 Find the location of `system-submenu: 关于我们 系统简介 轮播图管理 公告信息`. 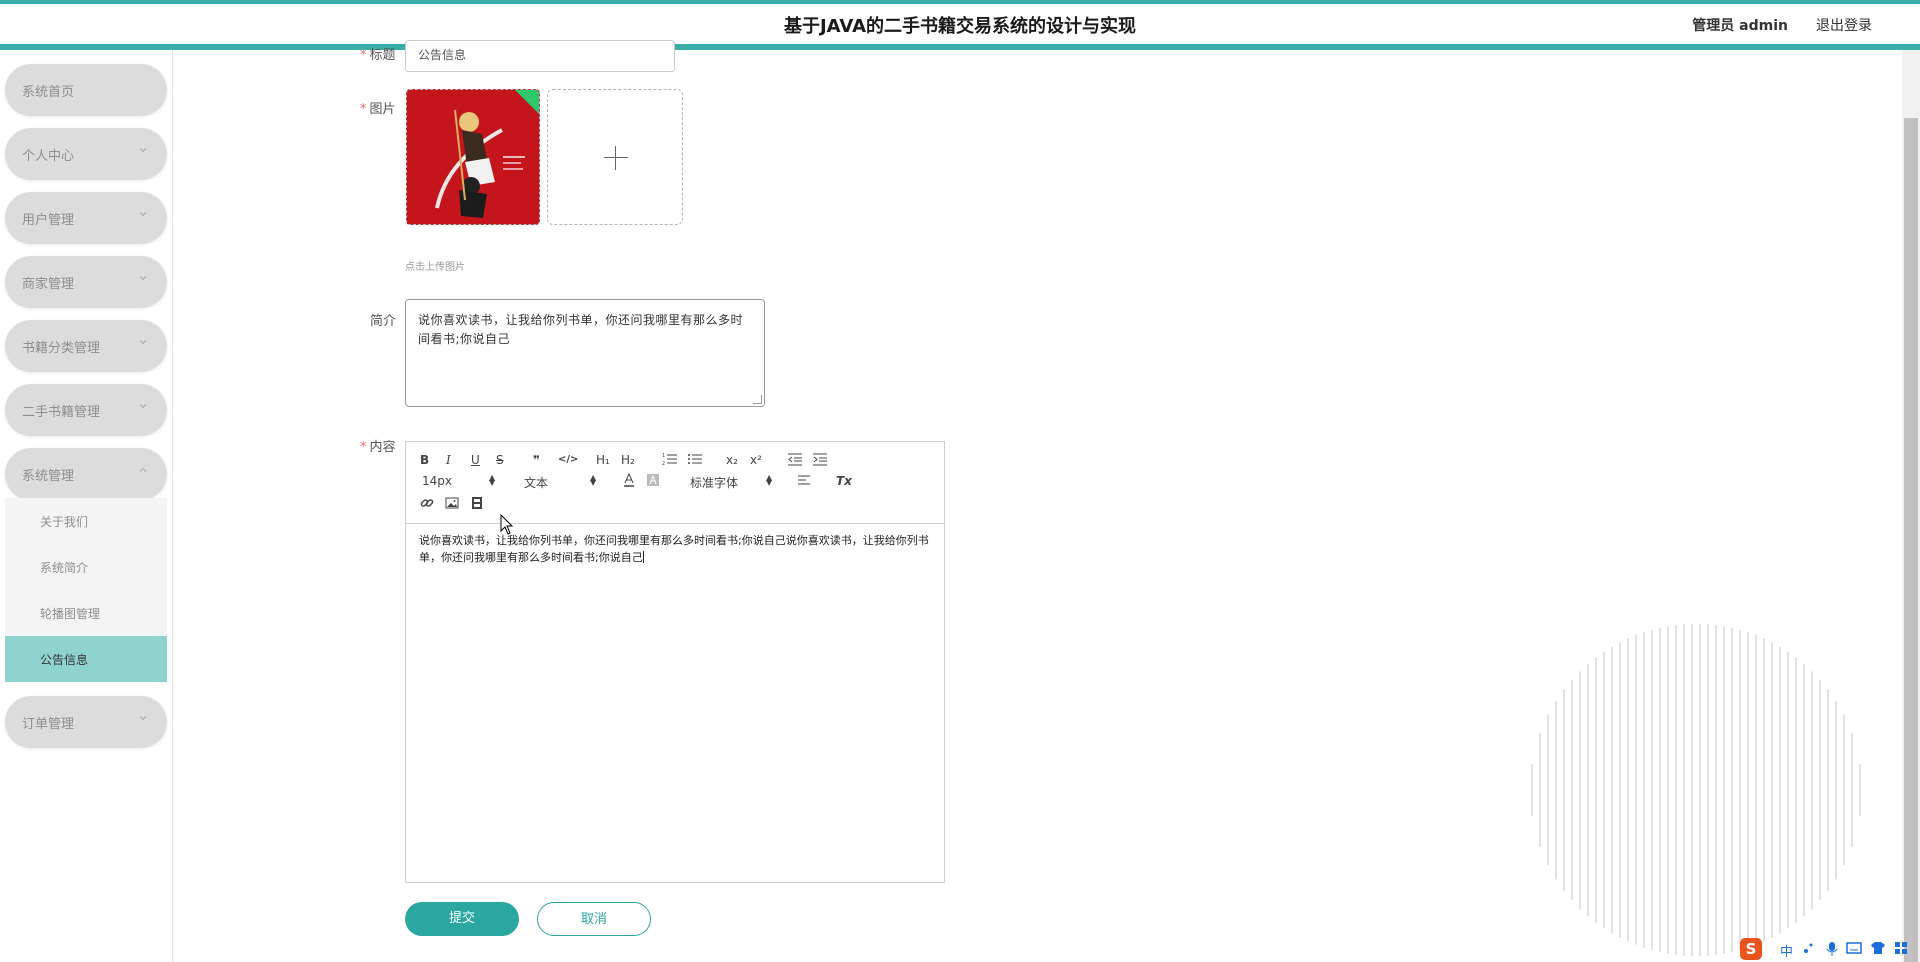

system-submenu: 关于我们 系统简介 轮播图管理 公告信息 is located at coordinates (86, 590).